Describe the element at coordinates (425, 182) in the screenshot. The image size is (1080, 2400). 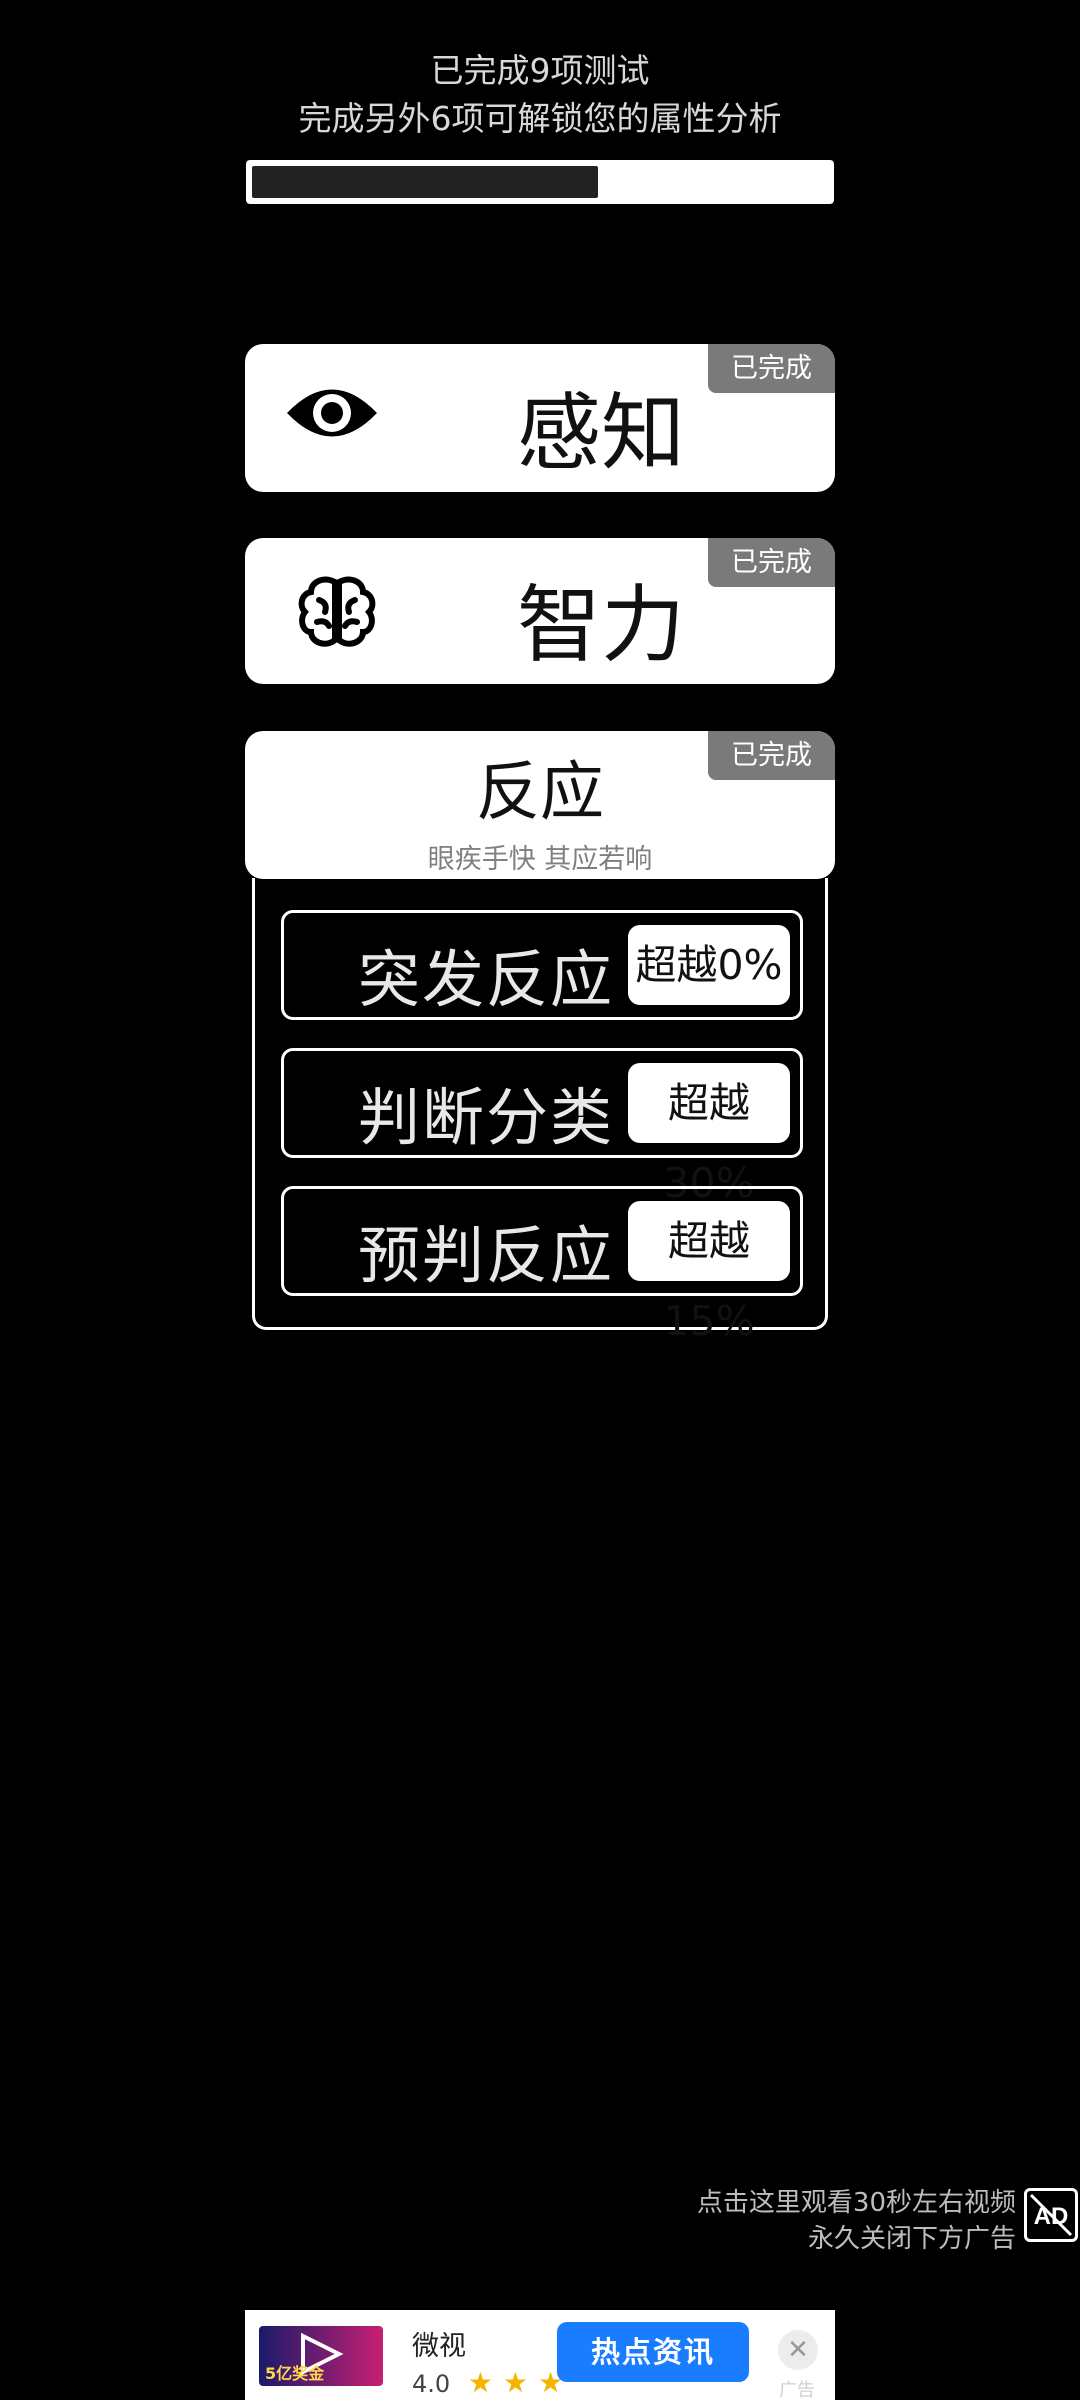
I see `progress-fill` at that location.